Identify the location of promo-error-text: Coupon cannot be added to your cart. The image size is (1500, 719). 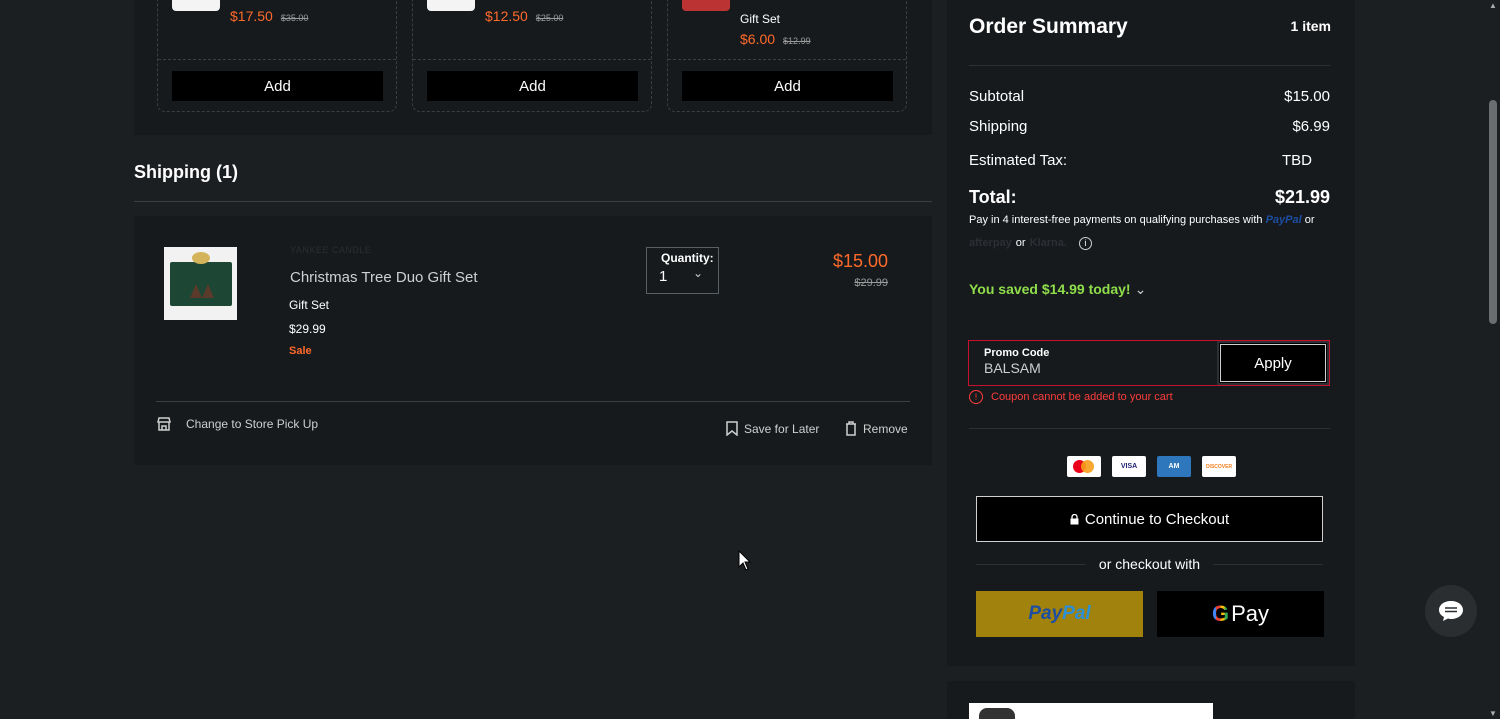
(1082, 397).